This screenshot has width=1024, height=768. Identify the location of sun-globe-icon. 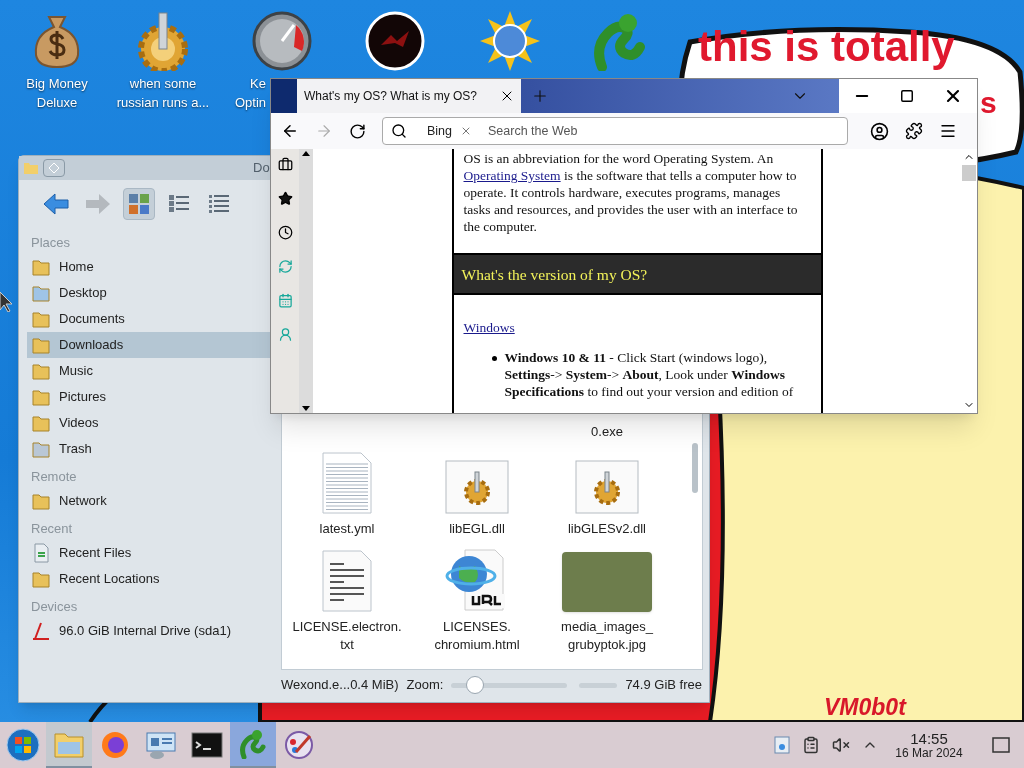
(510, 41).